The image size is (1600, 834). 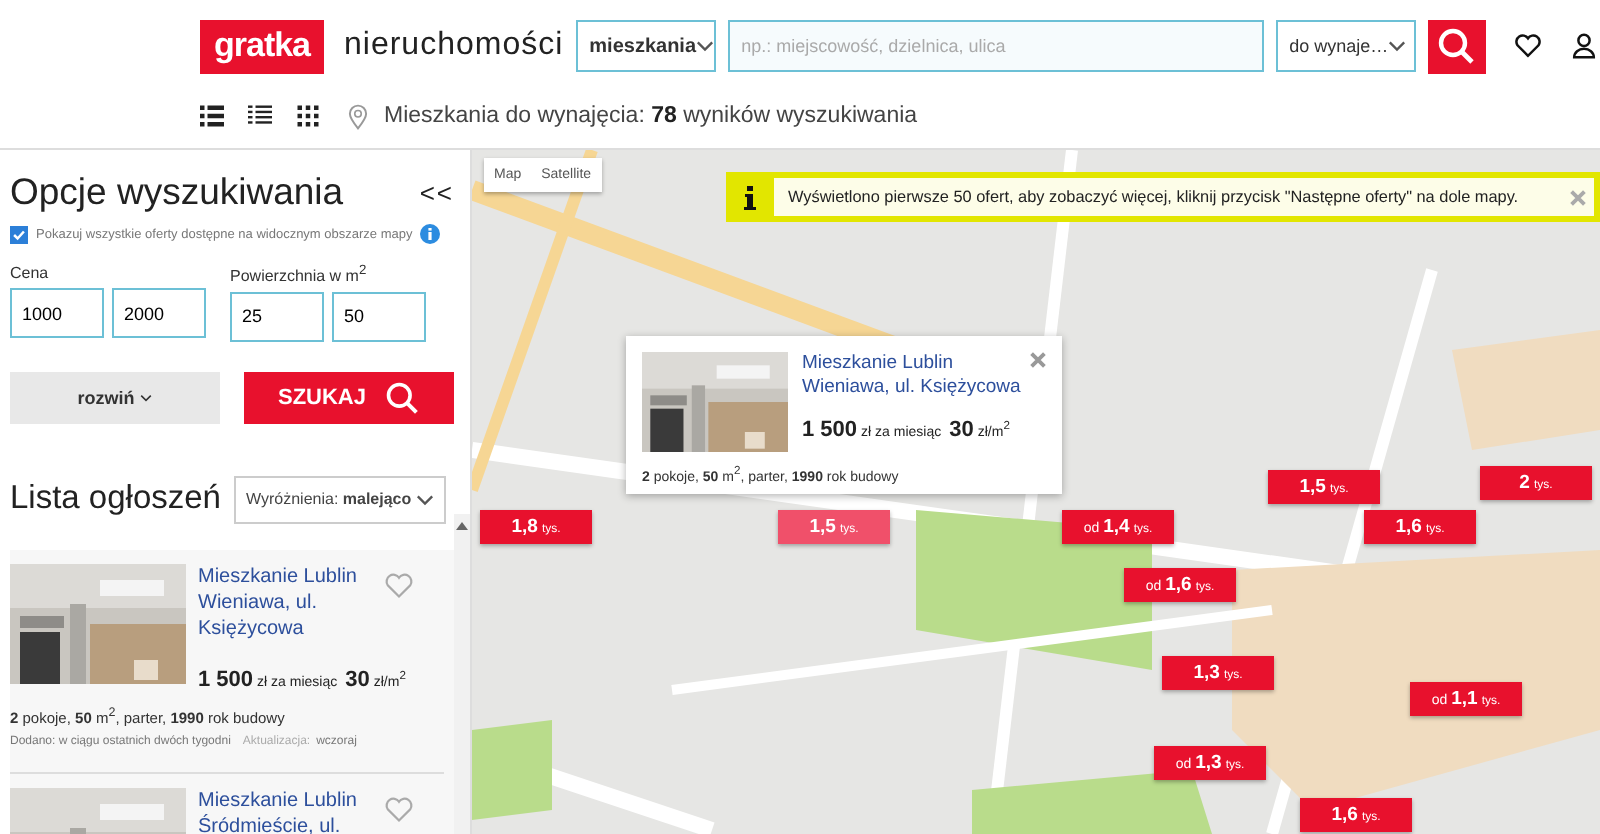 What do you see at coordinates (995, 46) in the screenshot?
I see `search-field: np.: miejscowość, dzielnica, ulica` at bounding box center [995, 46].